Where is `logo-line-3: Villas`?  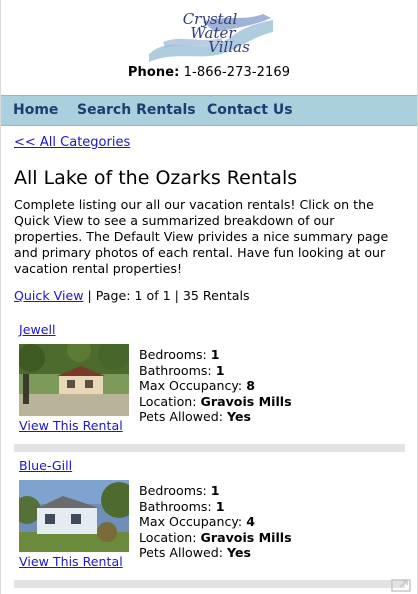 logo-line-3: Villas is located at coordinates (229, 47).